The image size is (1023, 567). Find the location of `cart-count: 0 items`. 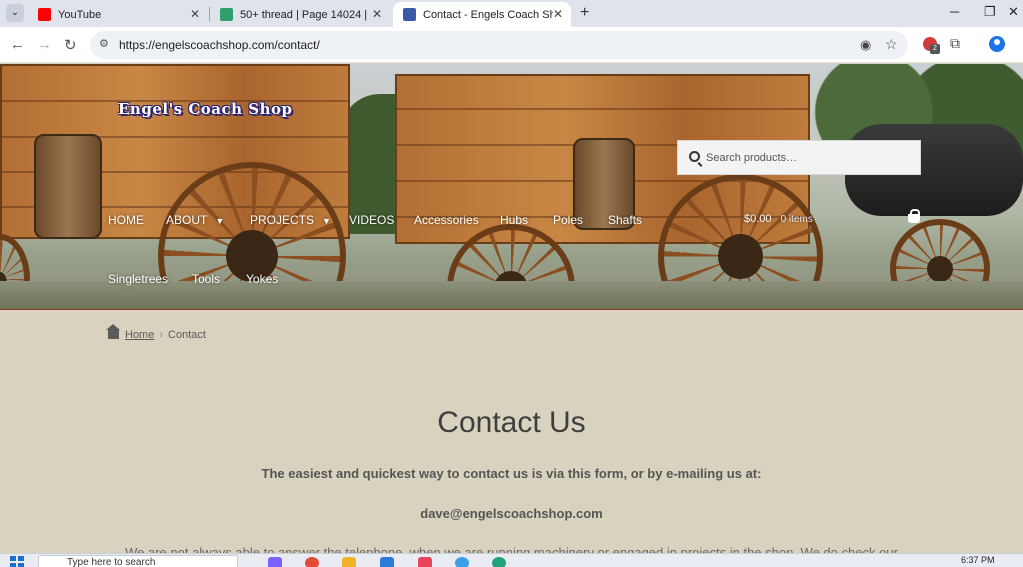

cart-count: 0 items is located at coordinates (796, 219).